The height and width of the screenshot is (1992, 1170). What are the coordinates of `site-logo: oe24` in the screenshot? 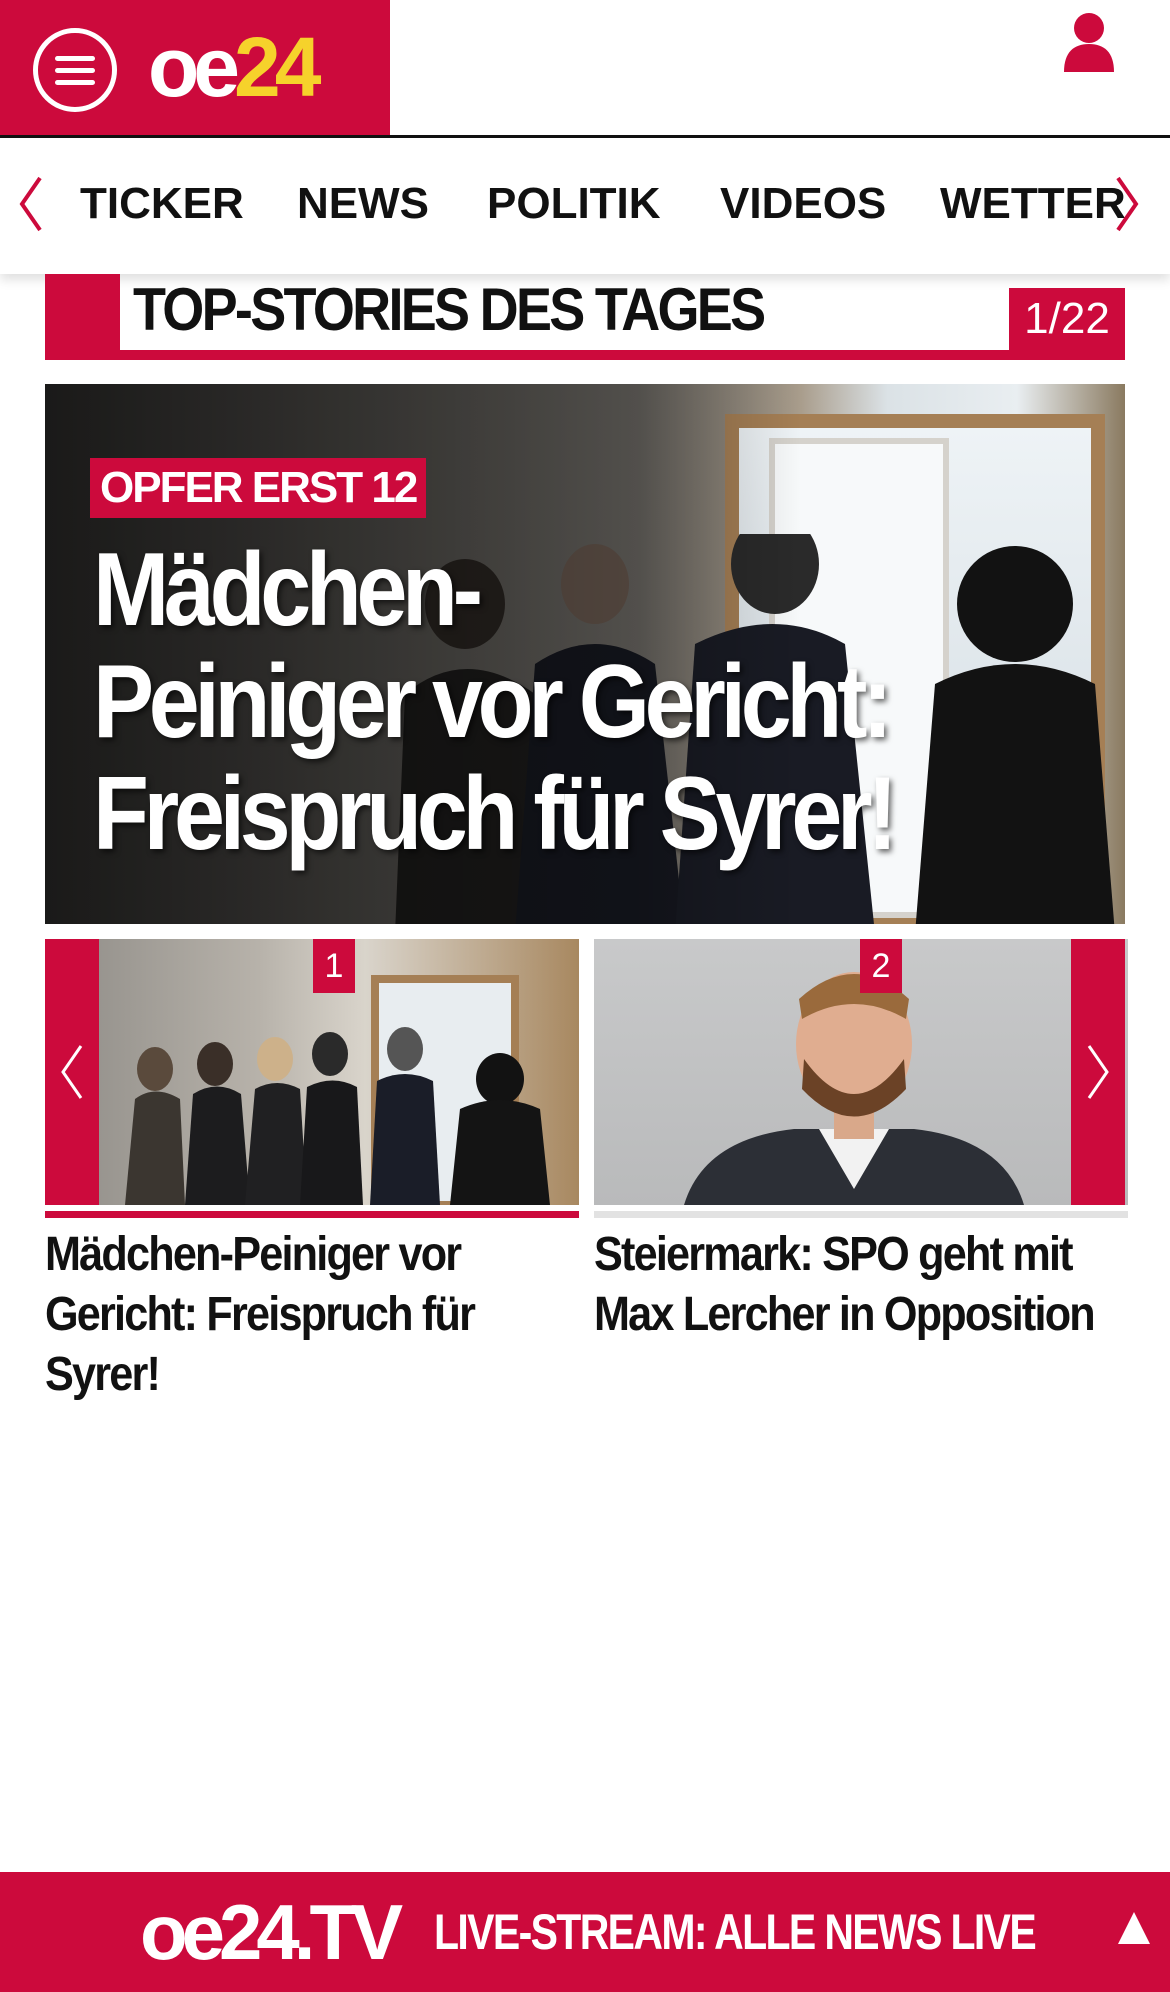 It's located at (235, 67).